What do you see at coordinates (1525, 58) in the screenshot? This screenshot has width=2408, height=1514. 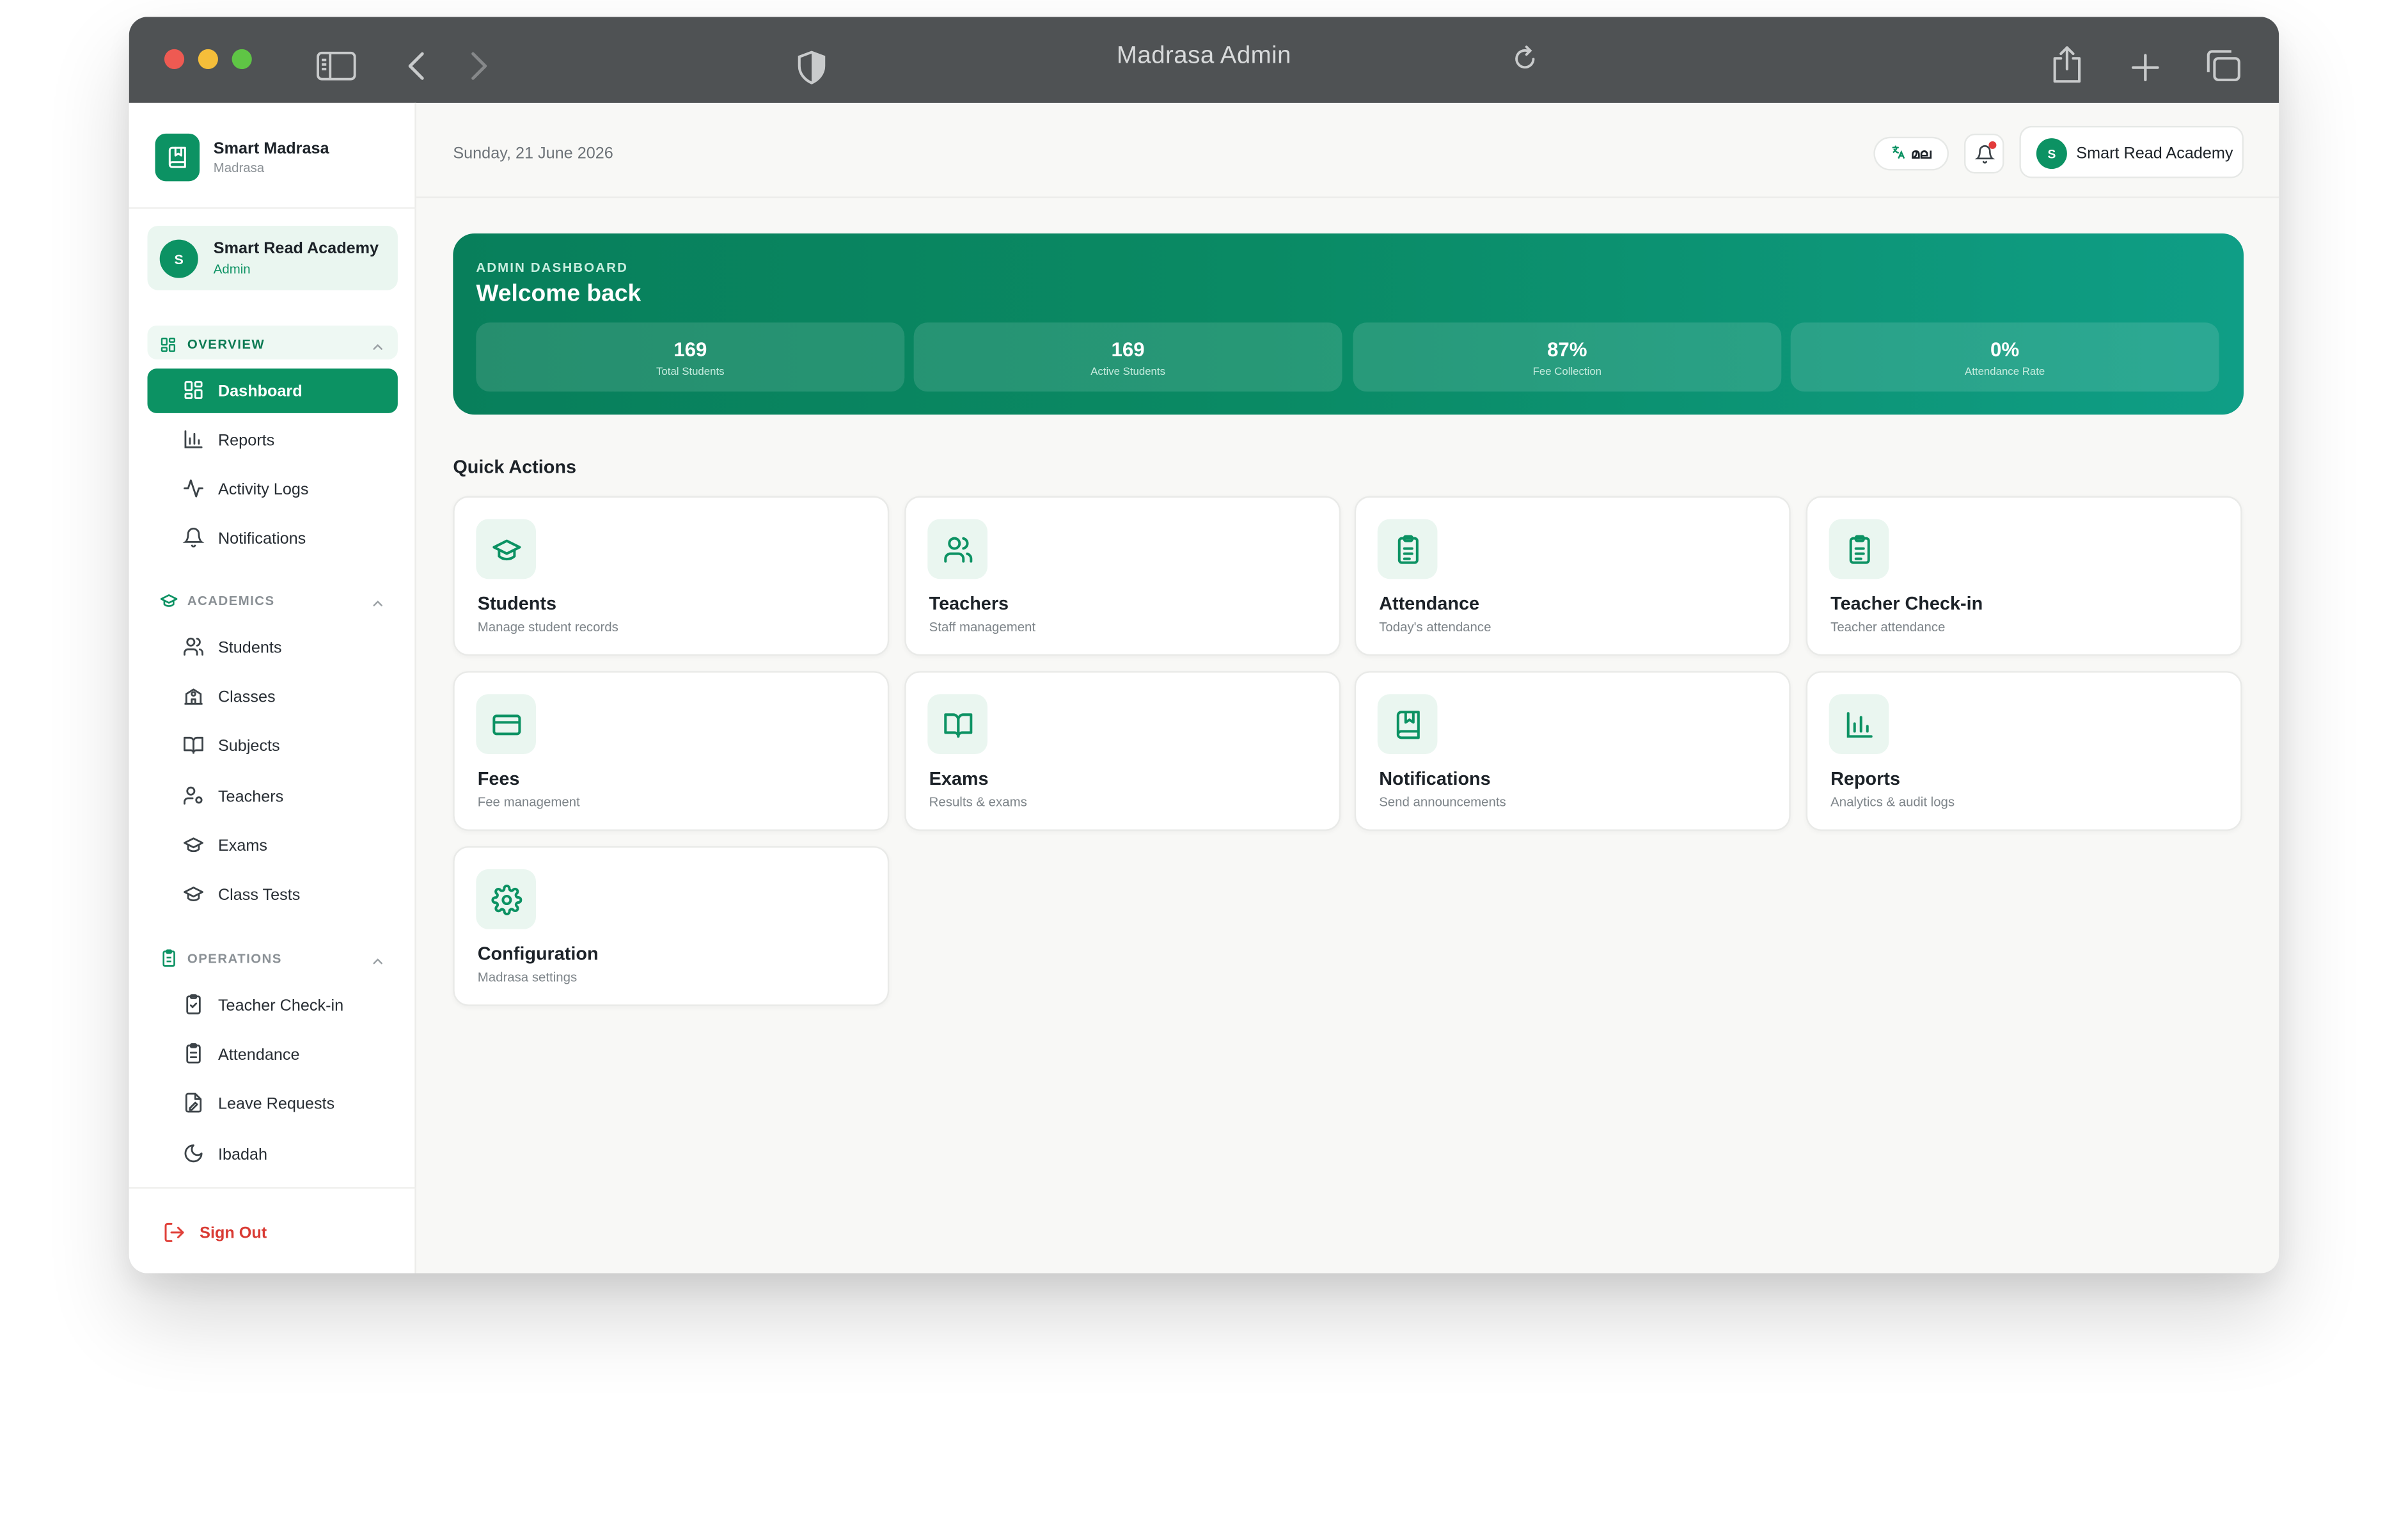 I see `reload-icon` at bounding box center [1525, 58].